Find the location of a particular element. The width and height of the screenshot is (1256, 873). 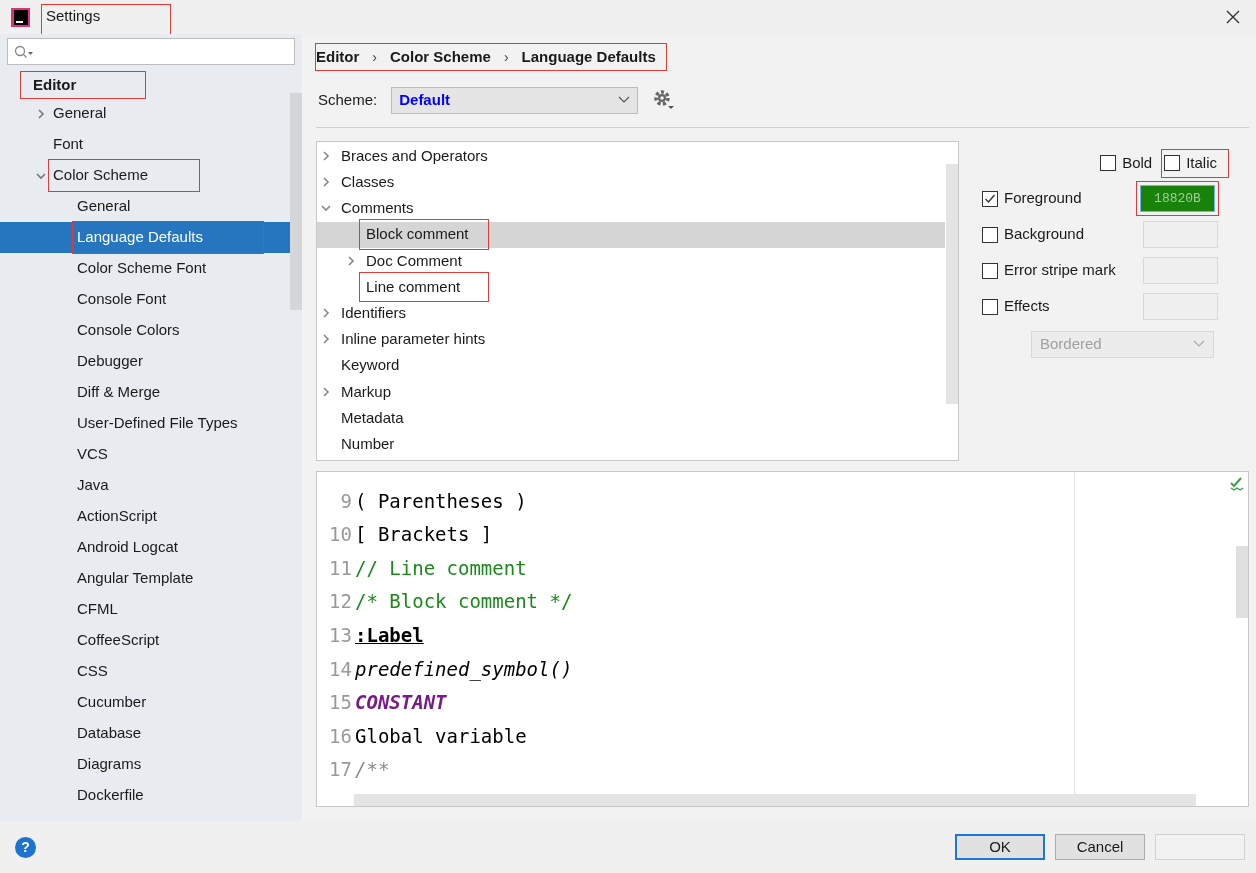

sidebar-item: Color Scheme Font is located at coordinates (145, 268).